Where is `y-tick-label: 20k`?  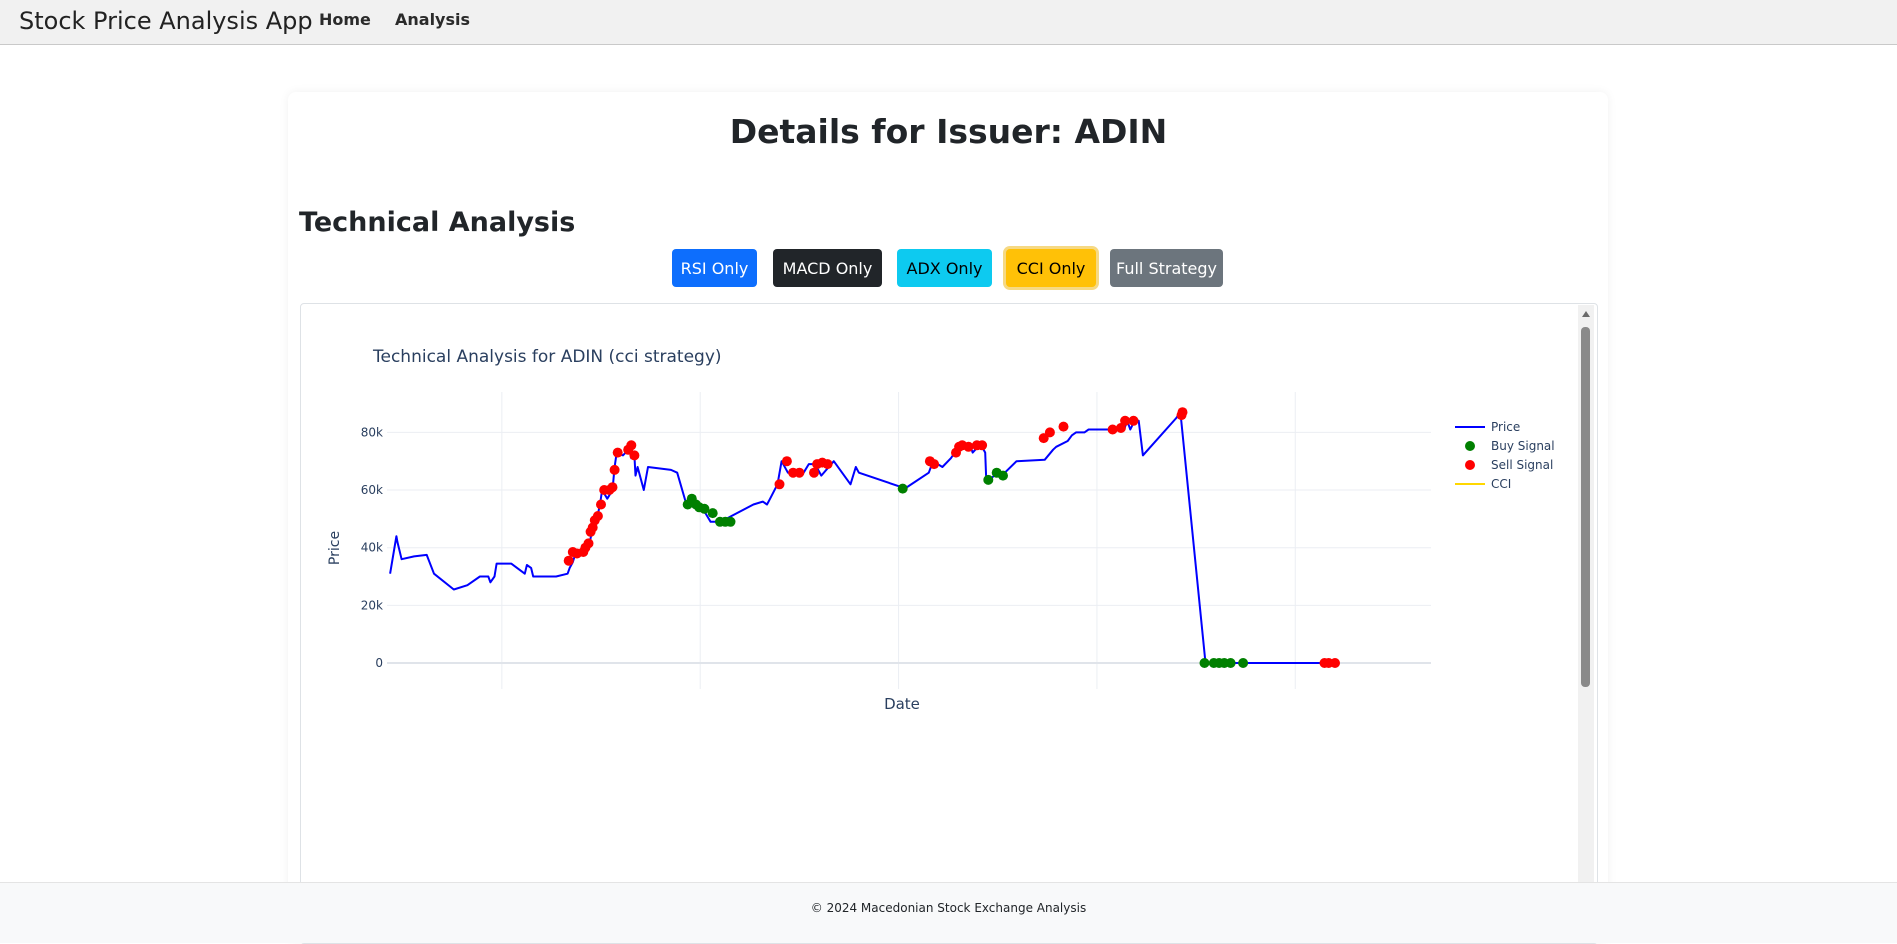
y-tick-label: 20k is located at coordinates (372, 605).